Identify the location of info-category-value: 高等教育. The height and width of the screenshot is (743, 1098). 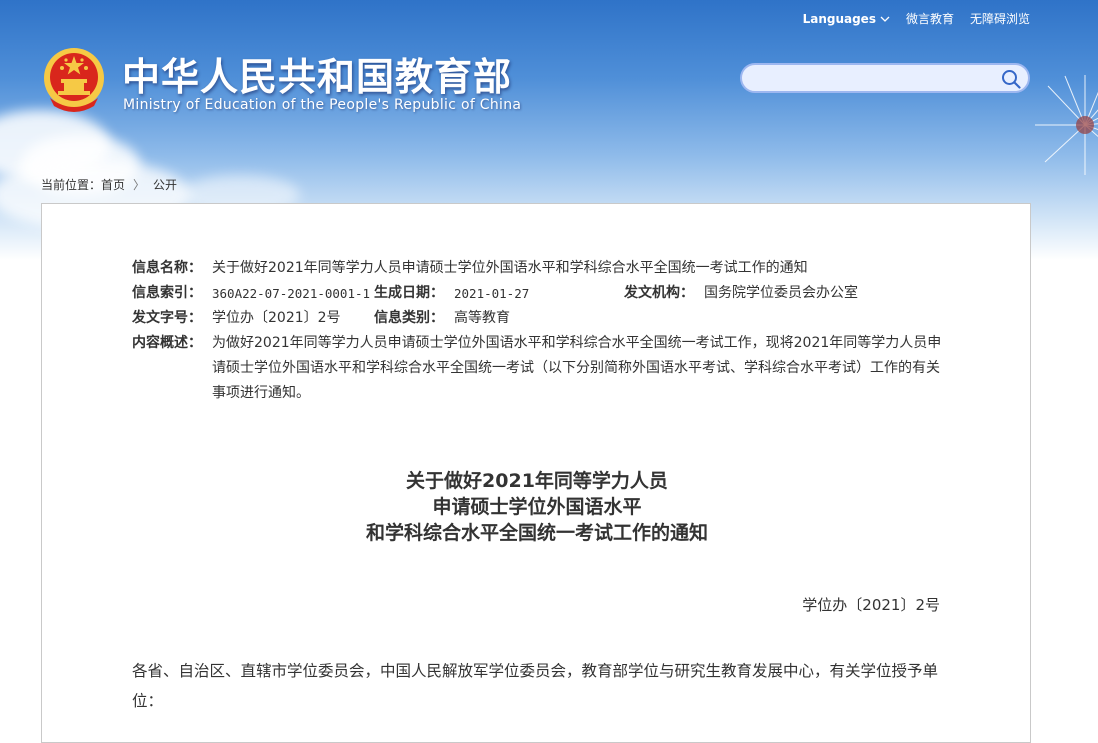
(482, 318).